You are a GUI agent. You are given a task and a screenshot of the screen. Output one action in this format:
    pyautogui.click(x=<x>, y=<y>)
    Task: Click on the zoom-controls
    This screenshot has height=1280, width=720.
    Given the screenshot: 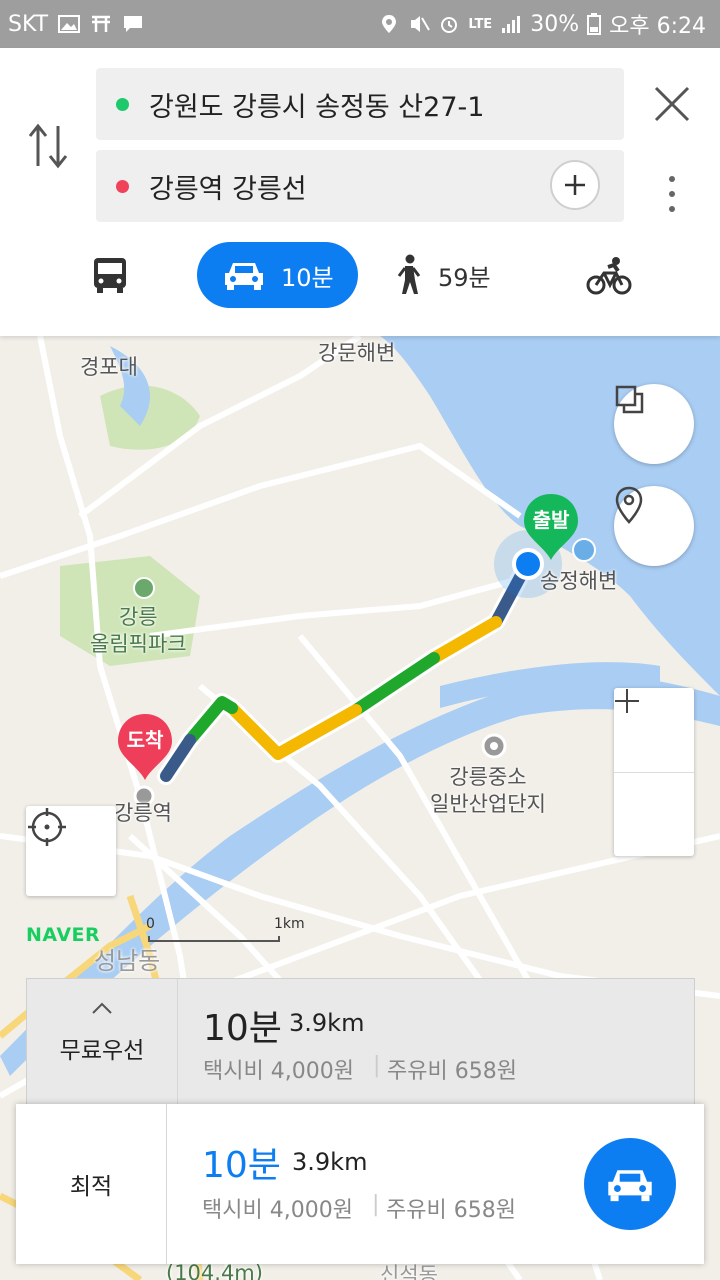 What is the action you would take?
    pyautogui.click(x=654, y=772)
    